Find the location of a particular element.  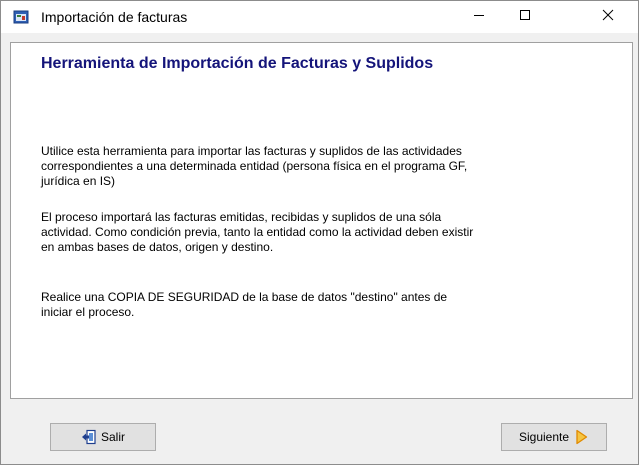

maximize-button is located at coordinates (525, 17).